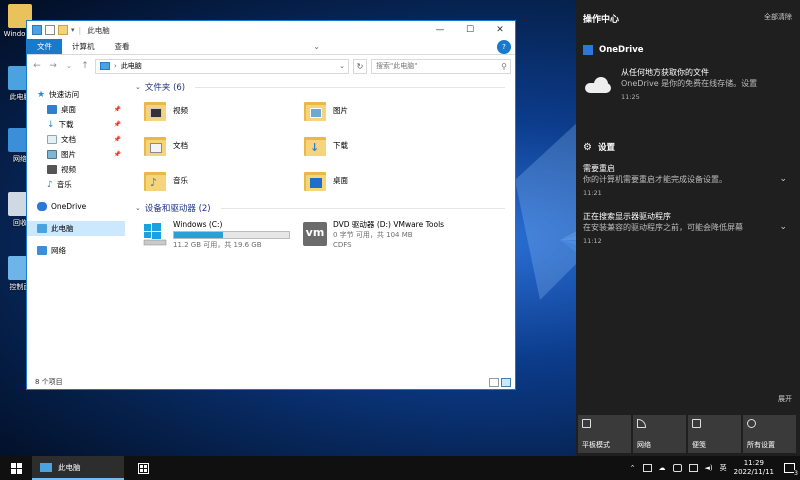 The image size is (800, 480). Describe the element at coordinates (318, 48) in the screenshot. I see `expand-ribbon-icon: ⌄` at that location.